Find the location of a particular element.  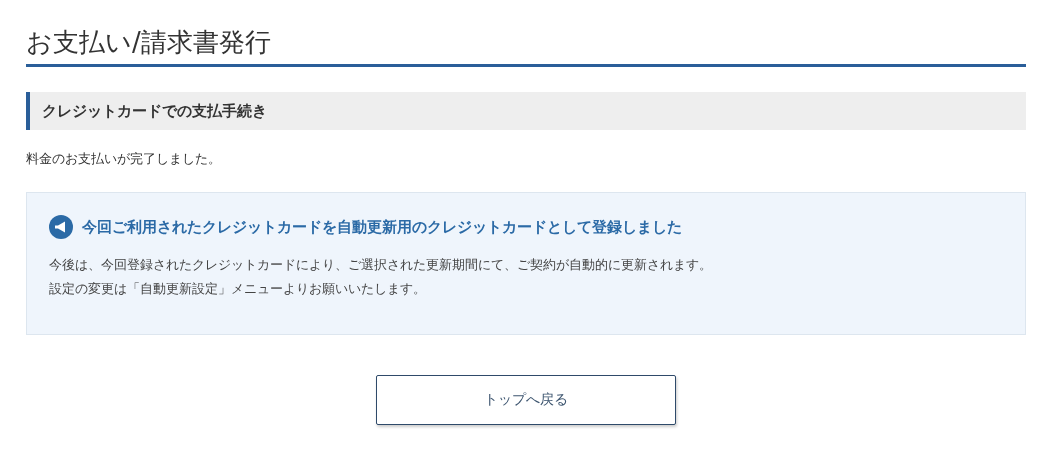

back-to-top-button: トップへ戻る is located at coordinates (526, 400).